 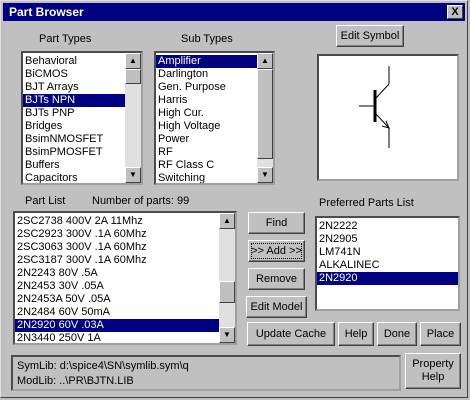 I want to click on part-list-scrollbar: ▲ ▼, so click(x=227, y=278).